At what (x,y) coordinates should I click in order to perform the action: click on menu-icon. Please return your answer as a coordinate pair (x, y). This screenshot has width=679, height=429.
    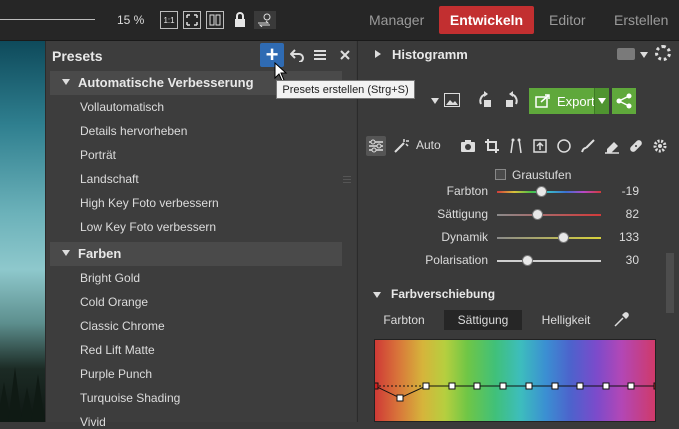
    Looking at the image, I should click on (320, 55).